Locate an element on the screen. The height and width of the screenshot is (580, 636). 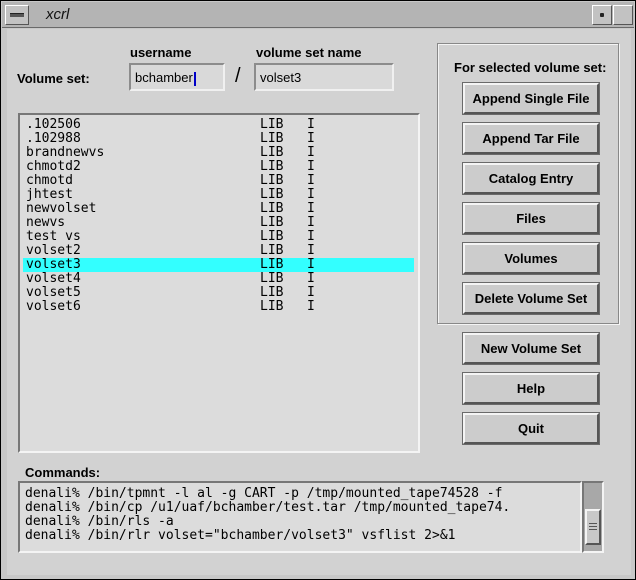
volume-set-name-value: volset3 is located at coordinates (281, 77).